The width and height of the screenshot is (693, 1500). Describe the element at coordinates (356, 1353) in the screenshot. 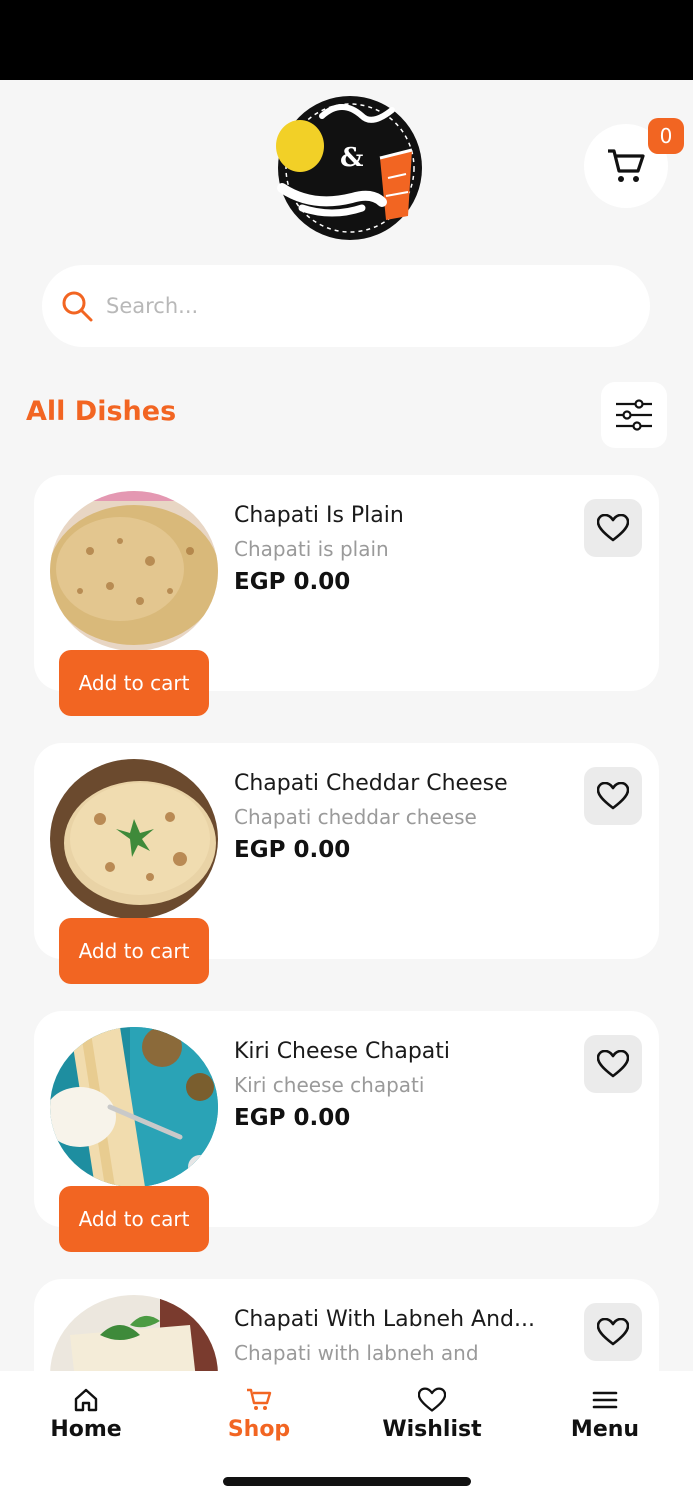

I see `dish-description: Chapati with labneh and` at that location.